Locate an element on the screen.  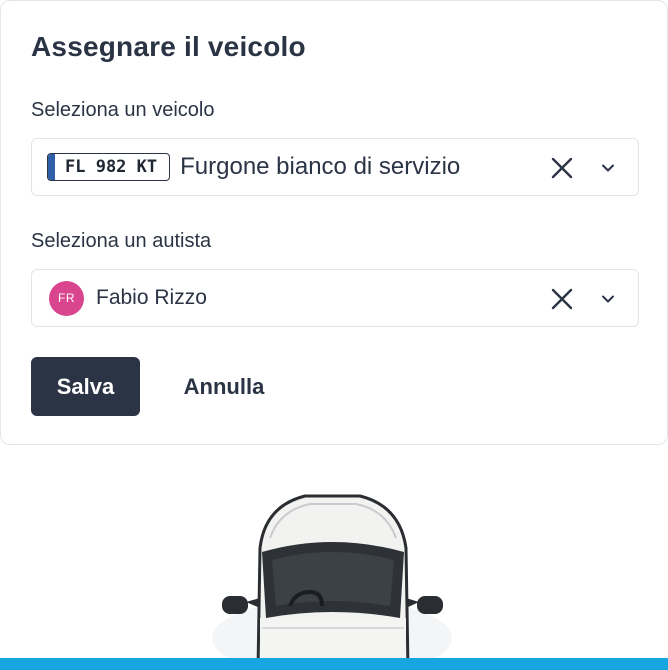
avatar: FR is located at coordinates (66, 298).